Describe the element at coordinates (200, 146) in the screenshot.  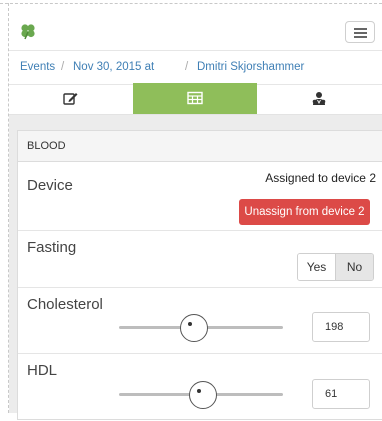
I see `panel-heading: BLOOD` at that location.